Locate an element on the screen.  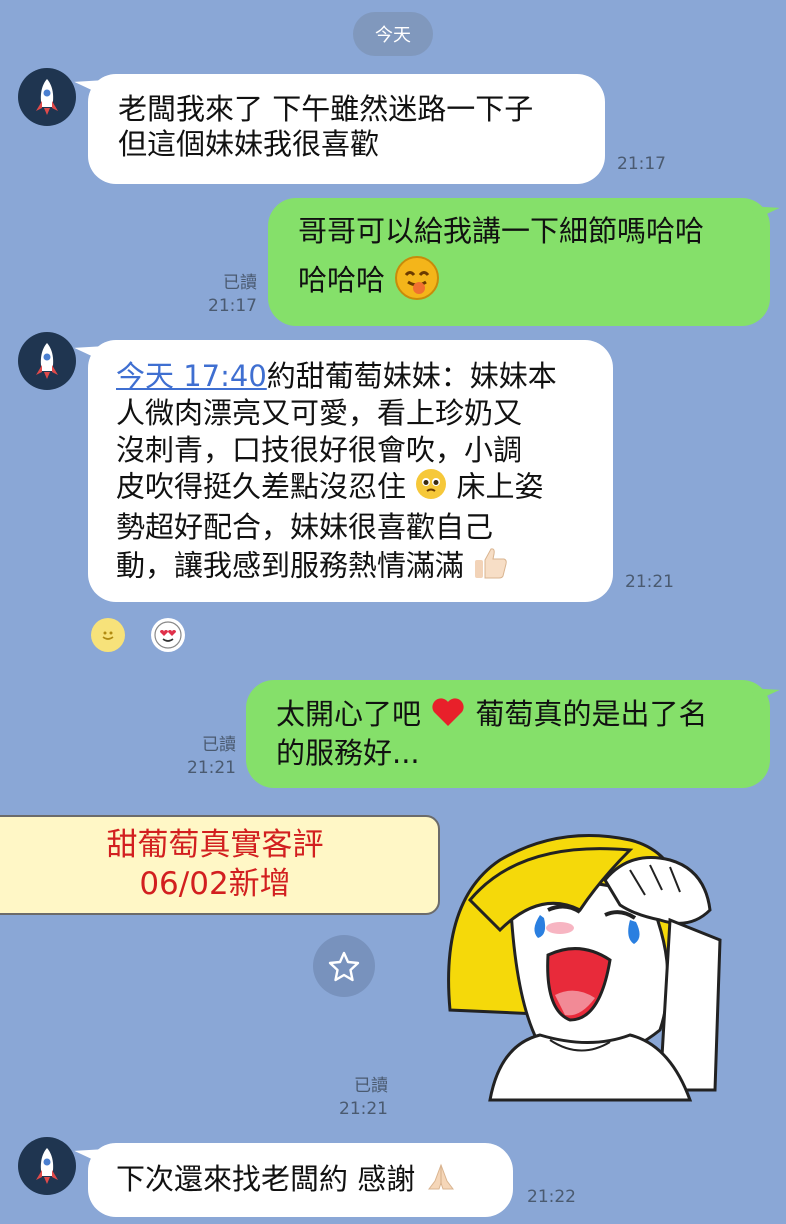
read-receipt: 已讀 21:17 is located at coordinates (231, 295).